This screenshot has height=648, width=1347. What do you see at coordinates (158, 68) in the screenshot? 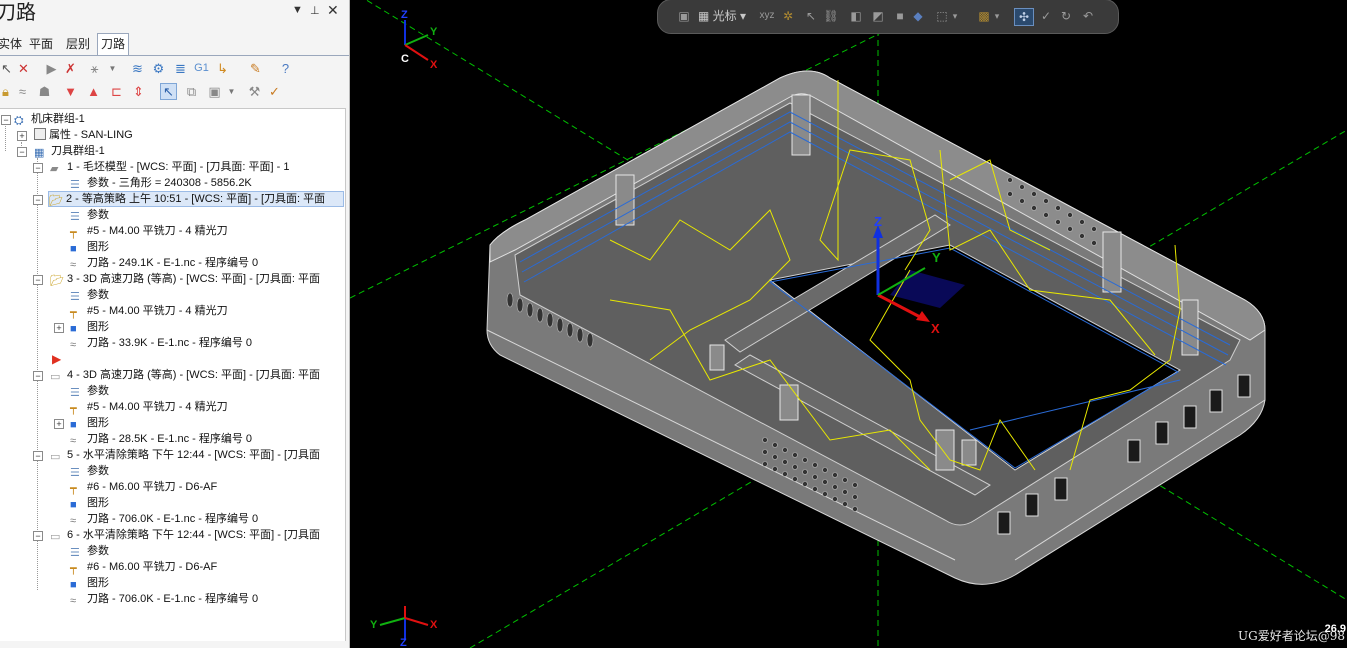
I see `regenerate-dirty-icon: ⚙` at bounding box center [158, 68].